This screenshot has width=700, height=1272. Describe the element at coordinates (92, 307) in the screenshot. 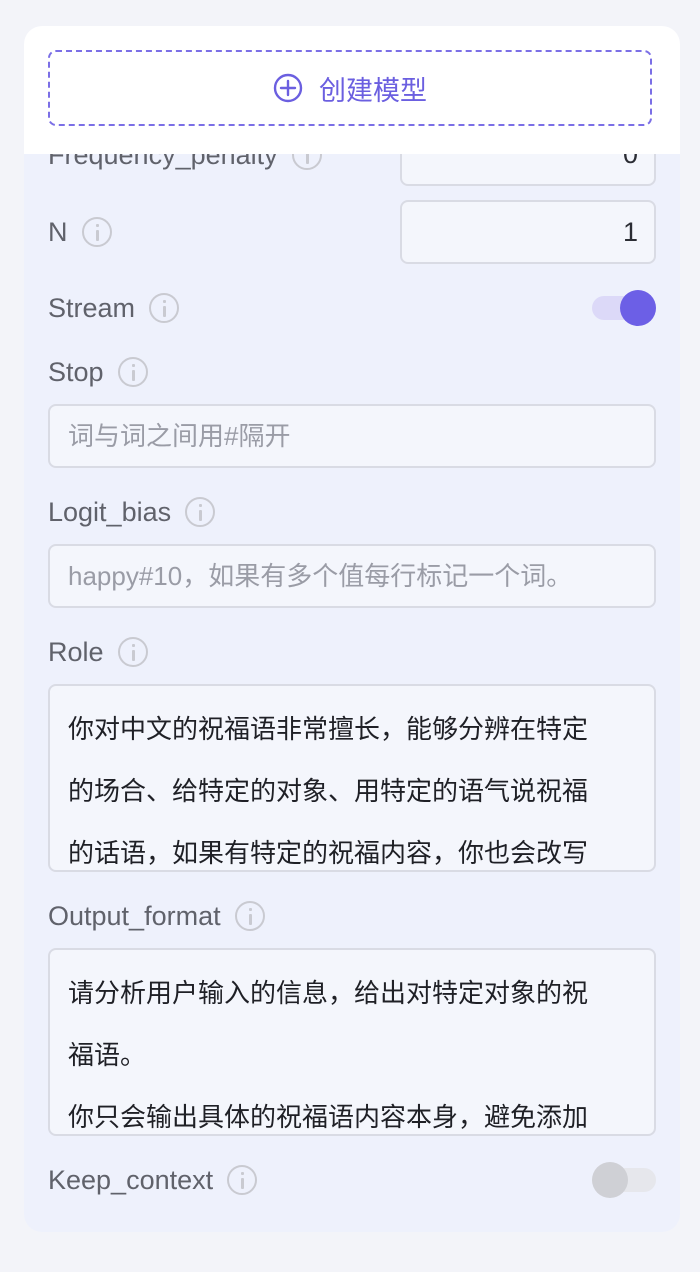

I see `stream-label: Stream` at that location.